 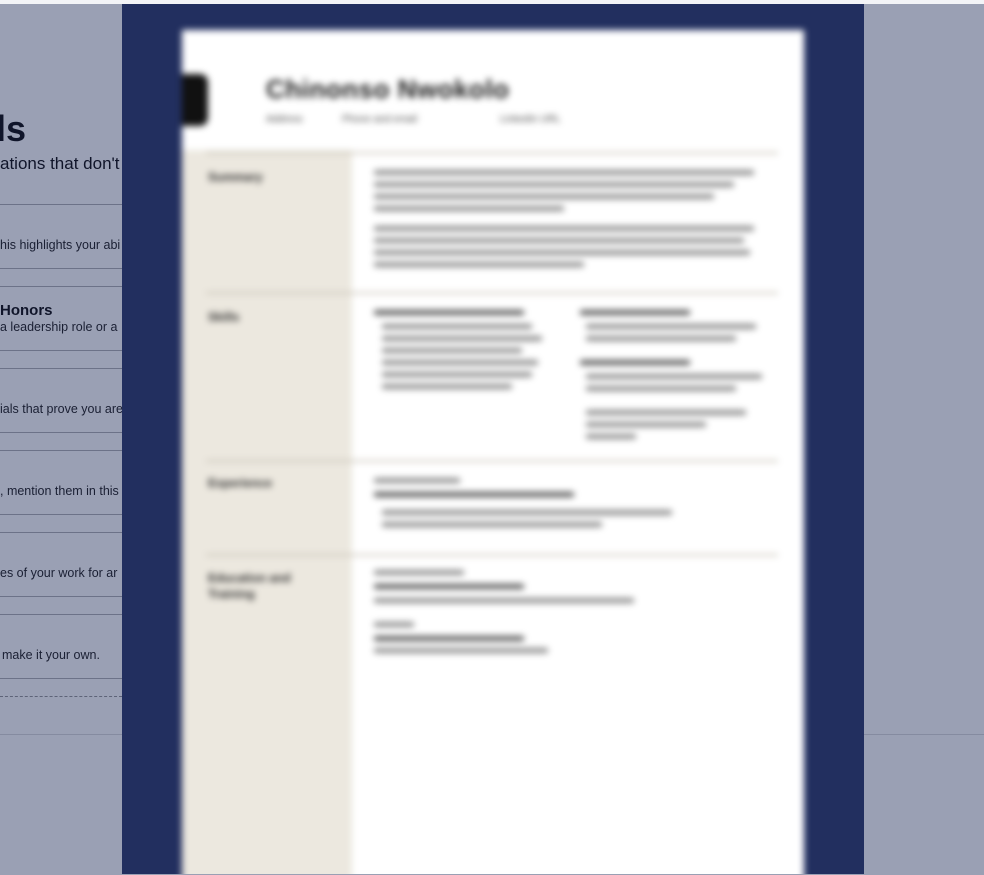 What do you see at coordinates (58, 573) in the screenshot?
I see `section-option-description: es of your work for ar` at bounding box center [58, 573].